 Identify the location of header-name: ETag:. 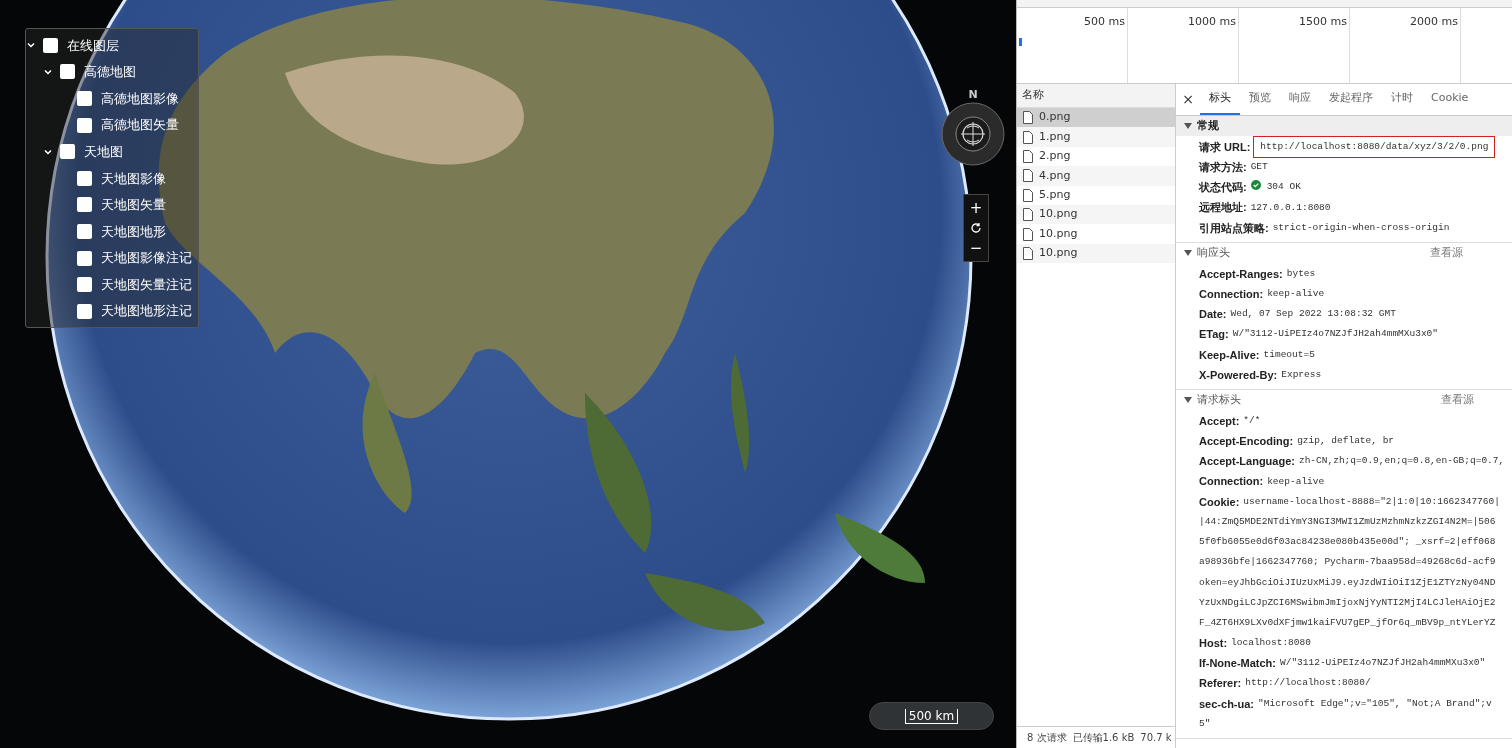
(1214, 335).